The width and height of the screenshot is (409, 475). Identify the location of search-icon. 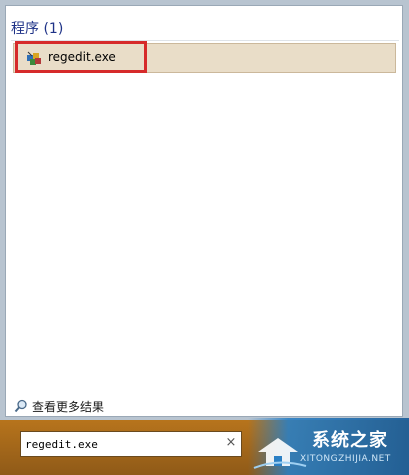
(20, 406).